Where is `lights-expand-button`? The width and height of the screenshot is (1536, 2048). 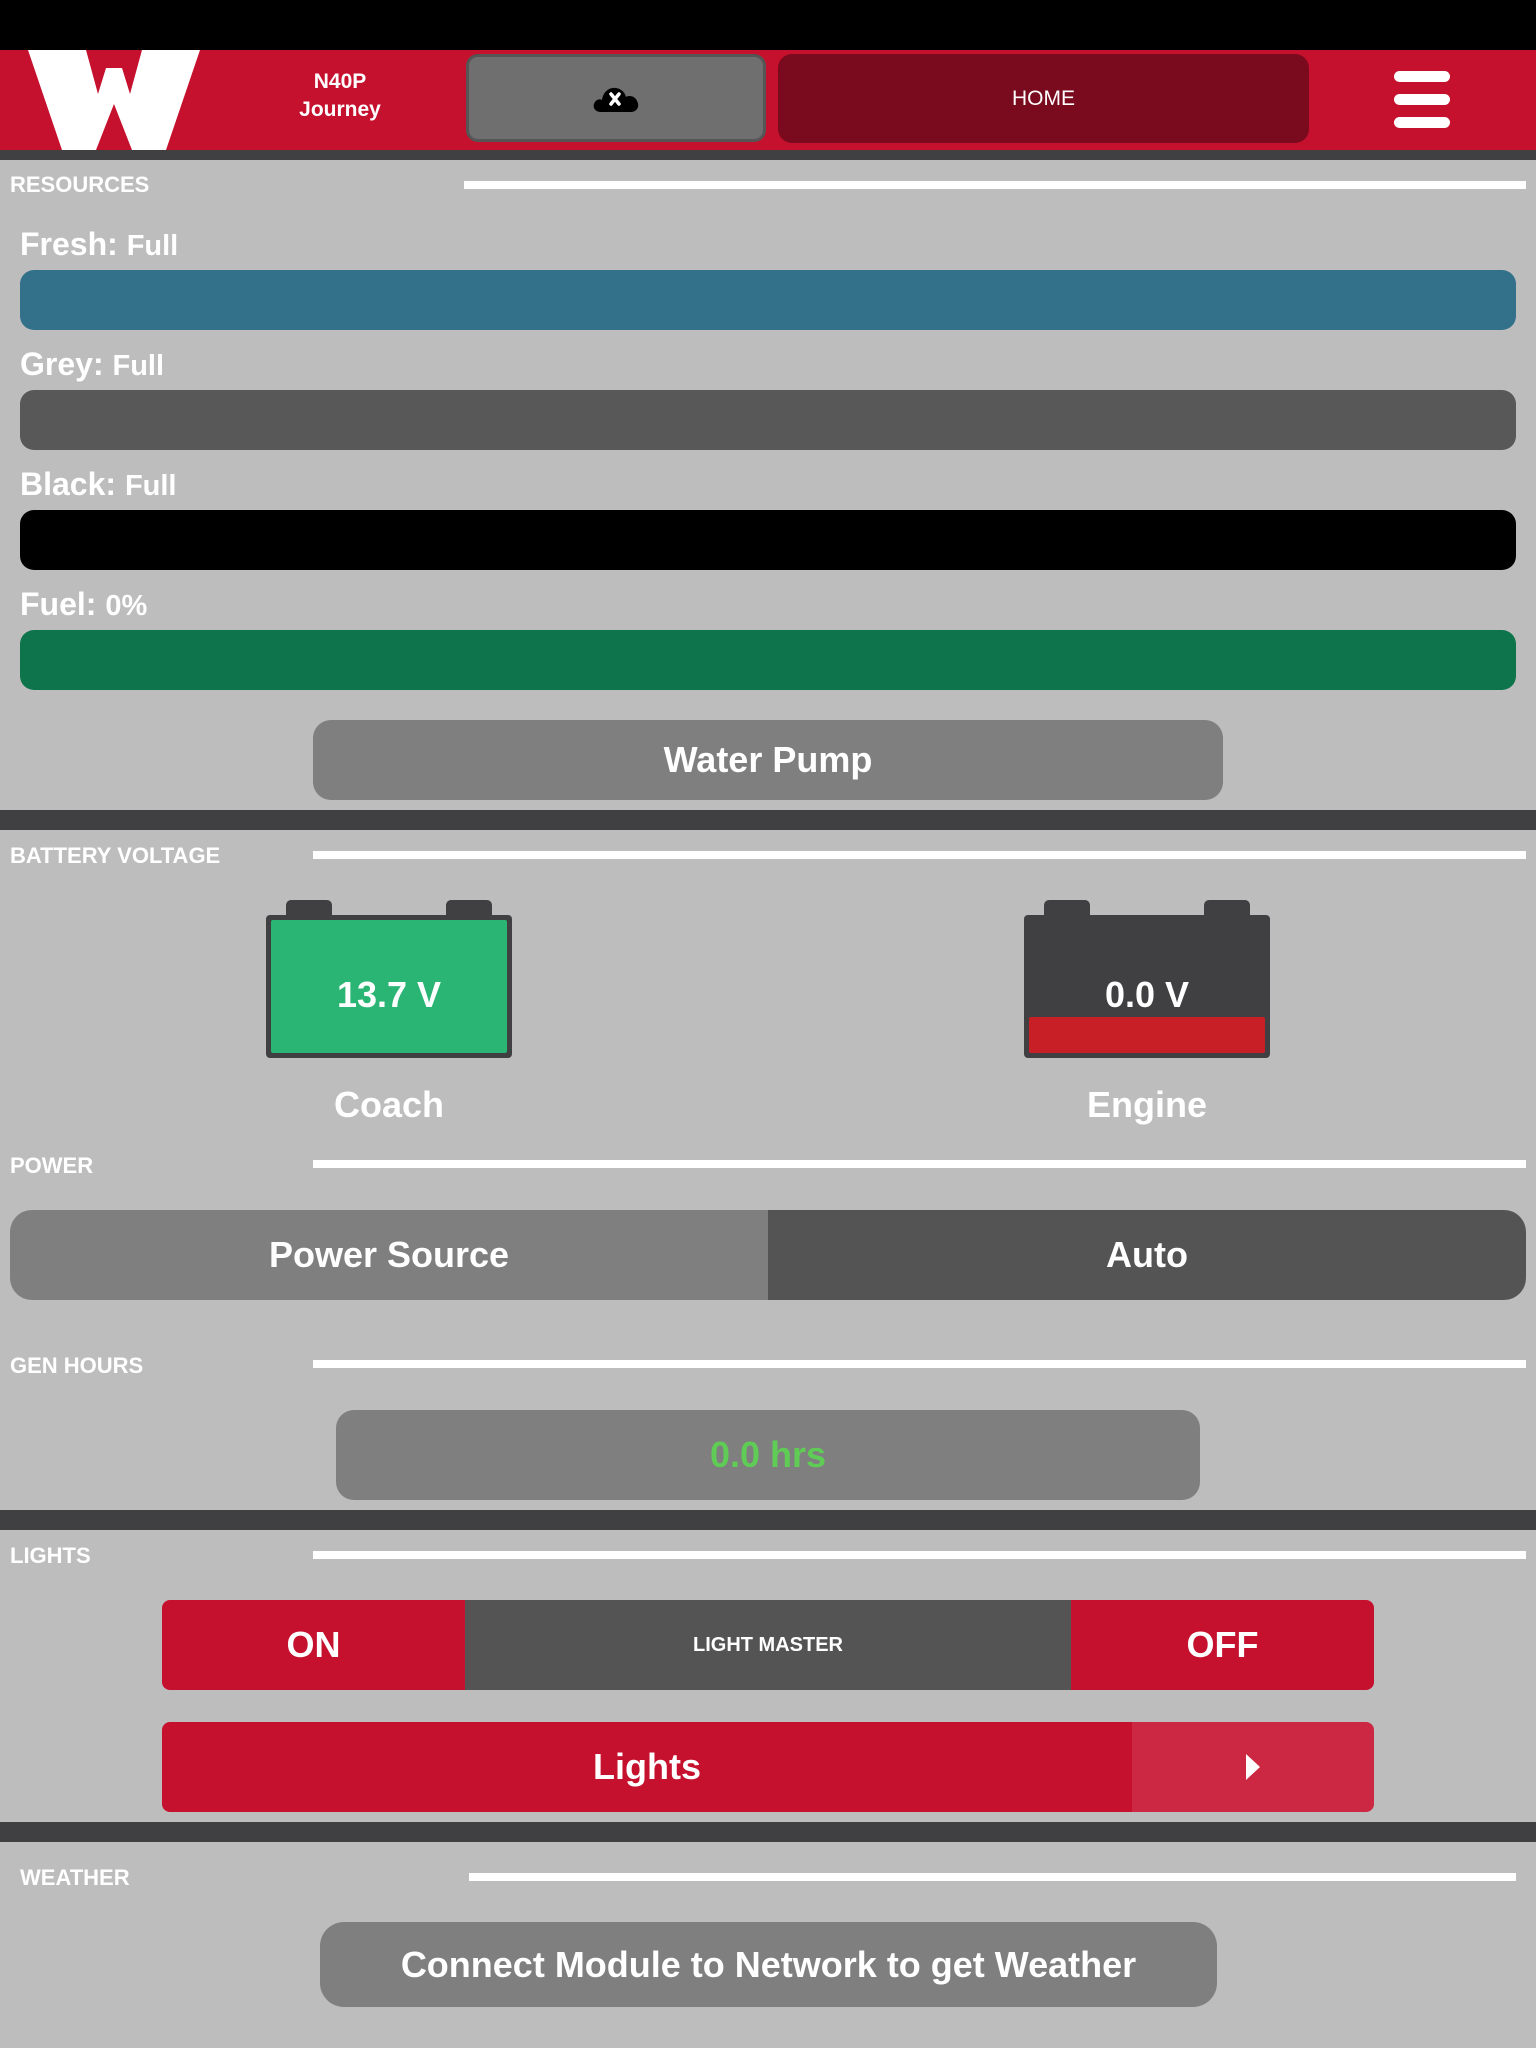 lights-expand-button is located at coordinates (1253, 1767).